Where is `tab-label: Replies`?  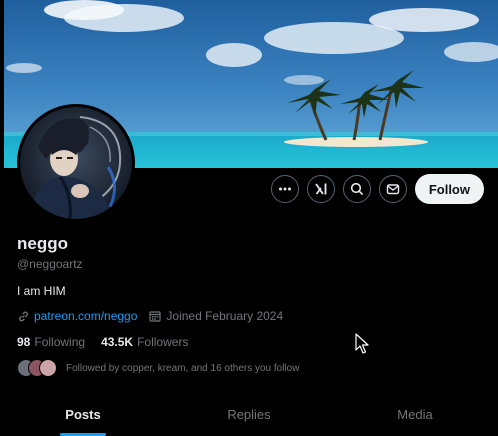 tab-label: Replies is located at coordinates (249, 414).